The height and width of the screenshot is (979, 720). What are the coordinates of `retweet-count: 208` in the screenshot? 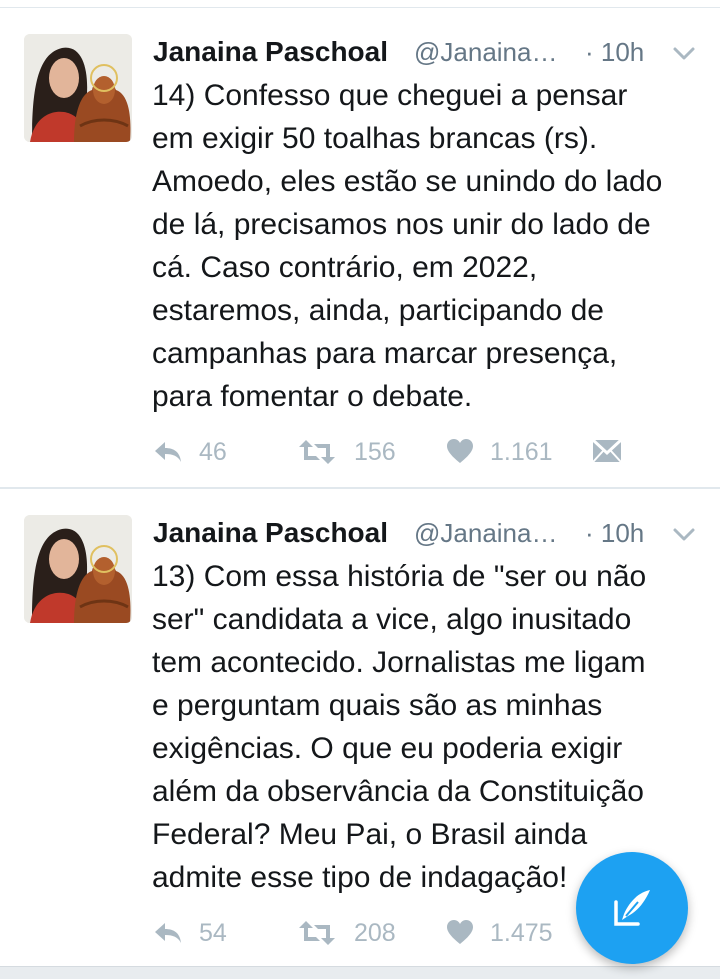 It's located at (375, 933).